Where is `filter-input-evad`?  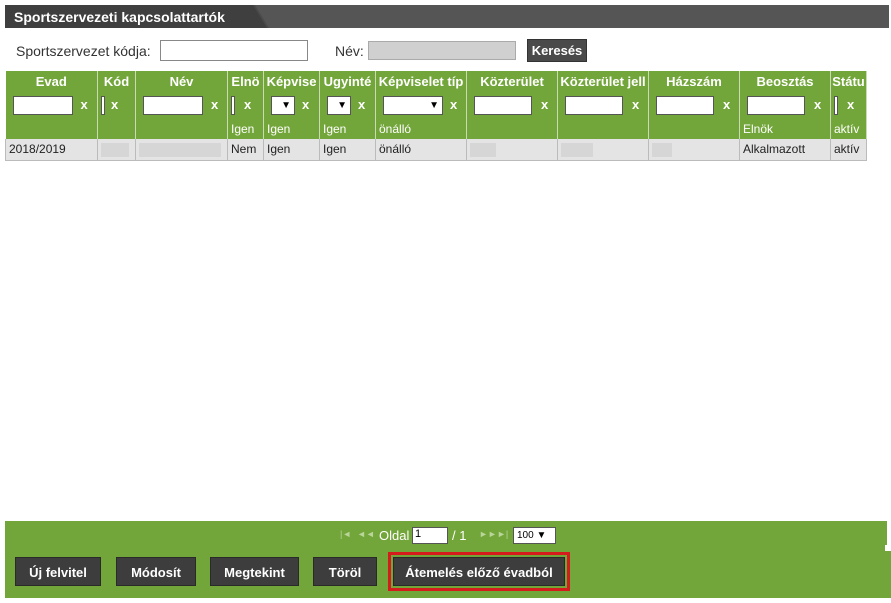
filter-input-evad is located at coordinates (42, 105).